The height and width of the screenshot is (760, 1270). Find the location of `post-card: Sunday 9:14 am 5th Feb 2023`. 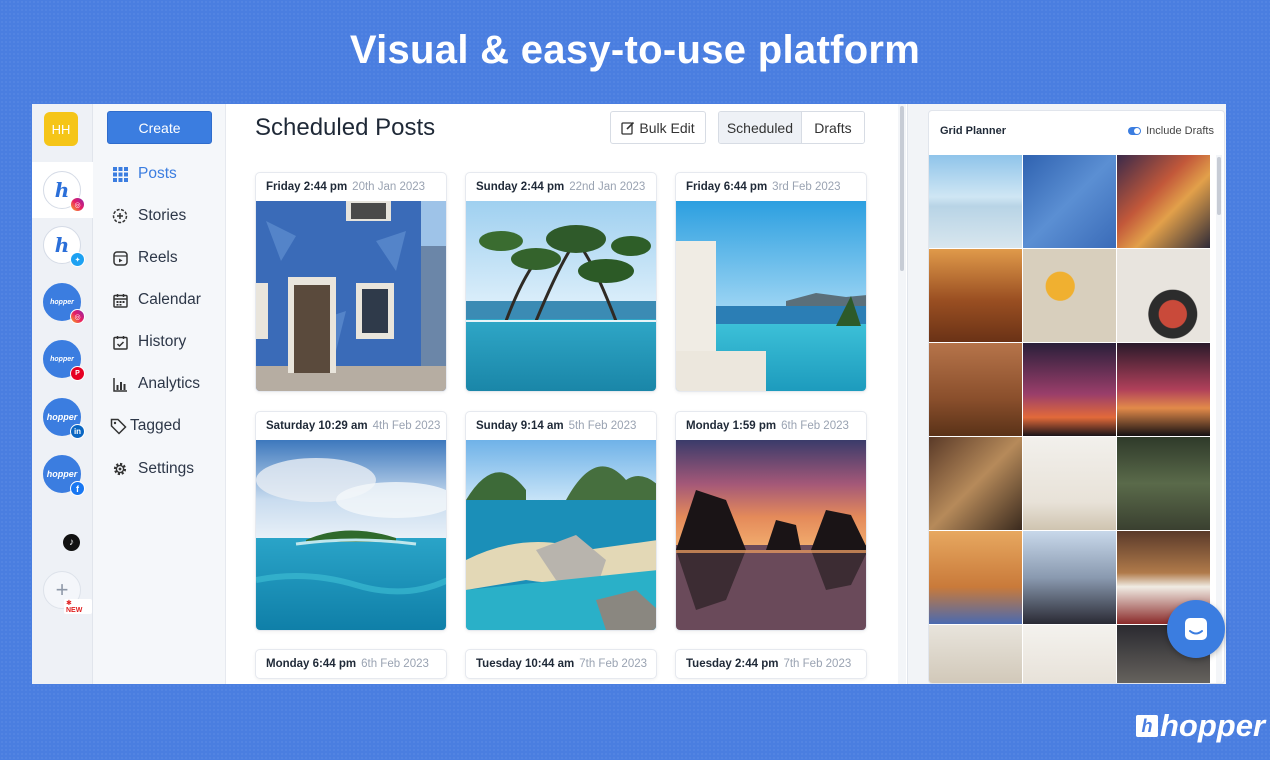

post-card: Sunday 9:14 am 5th Feb 2023 is located at coordinates (561, 521).